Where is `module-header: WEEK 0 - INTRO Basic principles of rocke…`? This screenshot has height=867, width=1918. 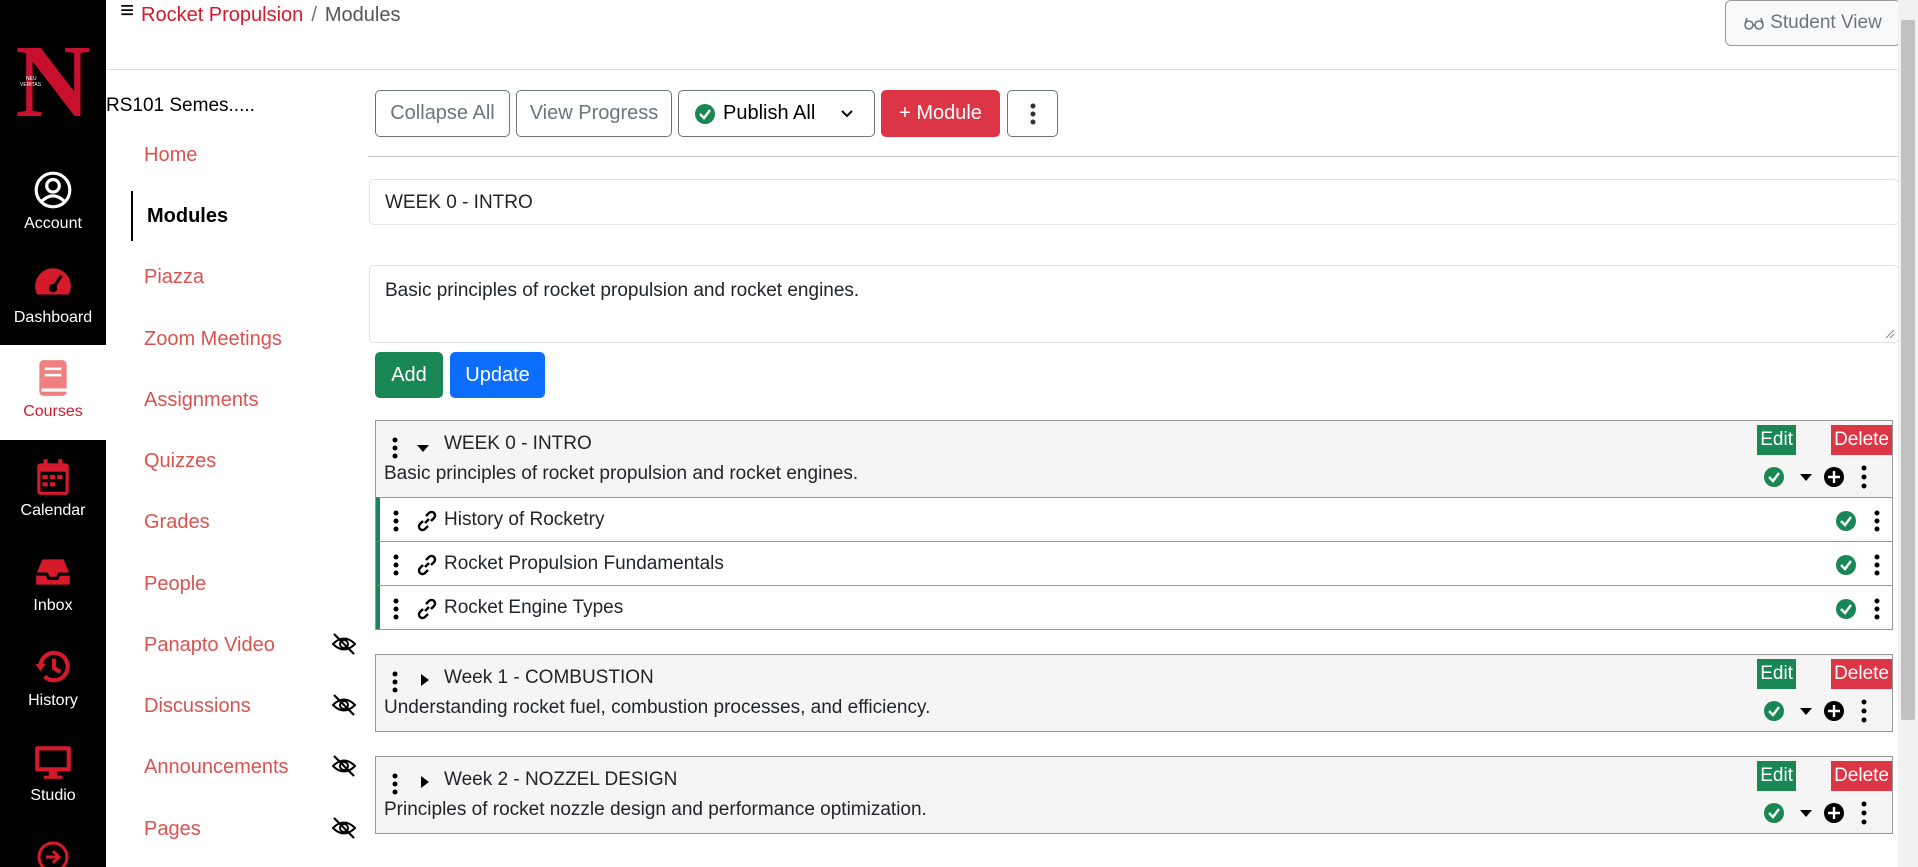
module-header: WEEK 0 - INTRO Basic principles of rocke… is located at coordinates (1134, 459).